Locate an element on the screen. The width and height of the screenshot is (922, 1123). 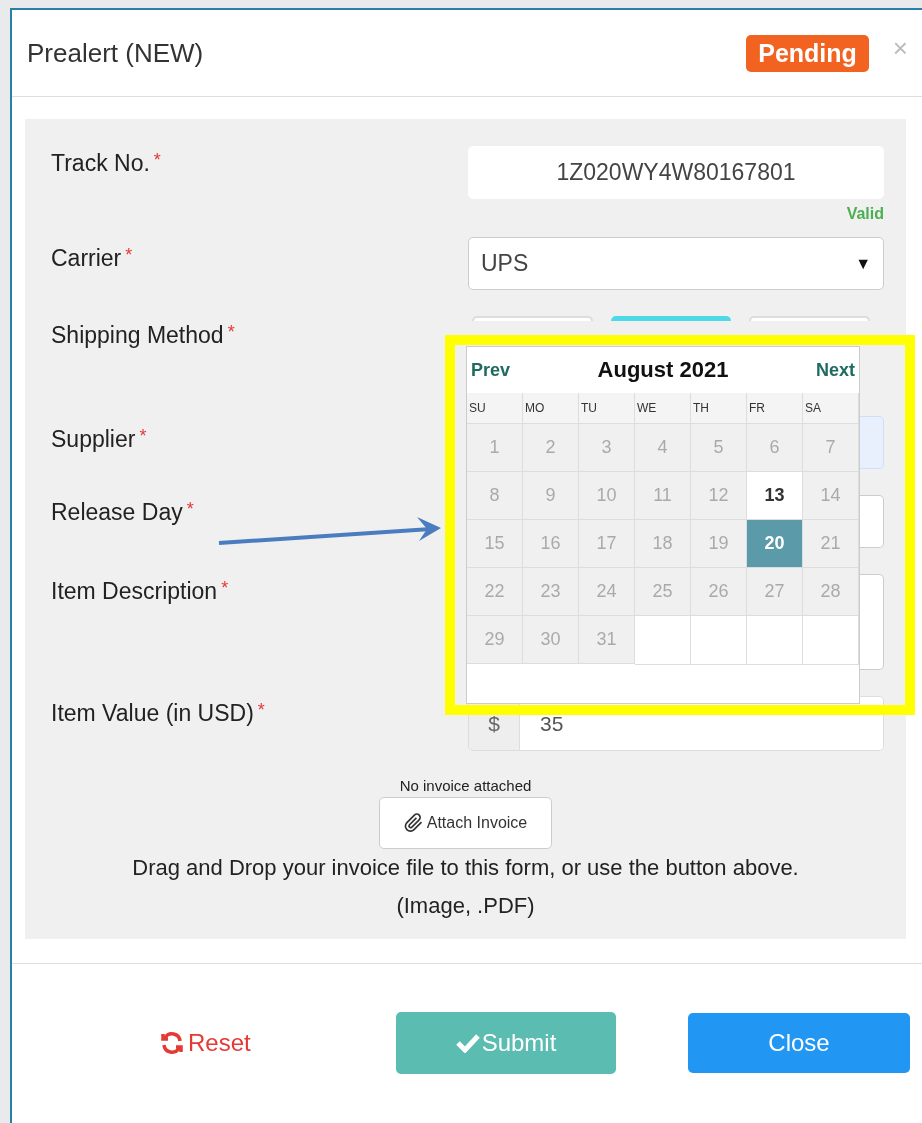
description-field is located at coordinates (872, 622).